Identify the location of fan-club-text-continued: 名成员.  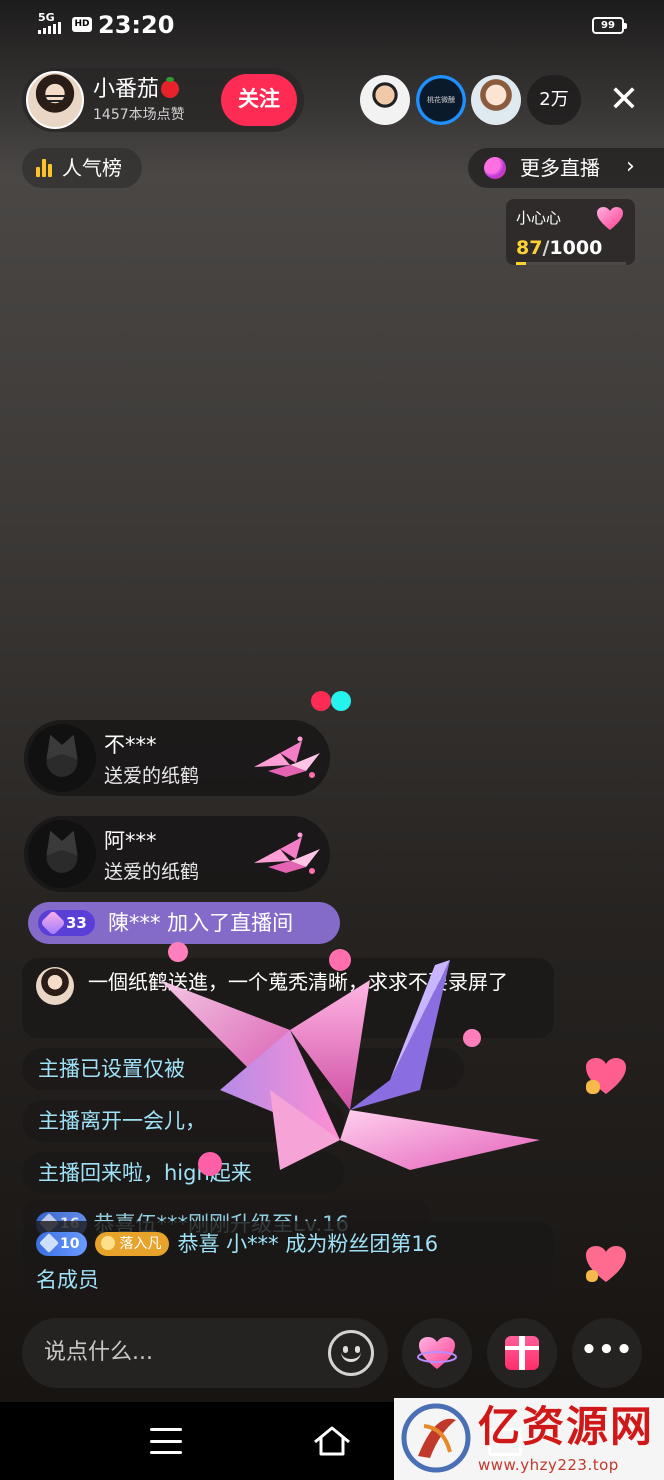
(67, 1280).